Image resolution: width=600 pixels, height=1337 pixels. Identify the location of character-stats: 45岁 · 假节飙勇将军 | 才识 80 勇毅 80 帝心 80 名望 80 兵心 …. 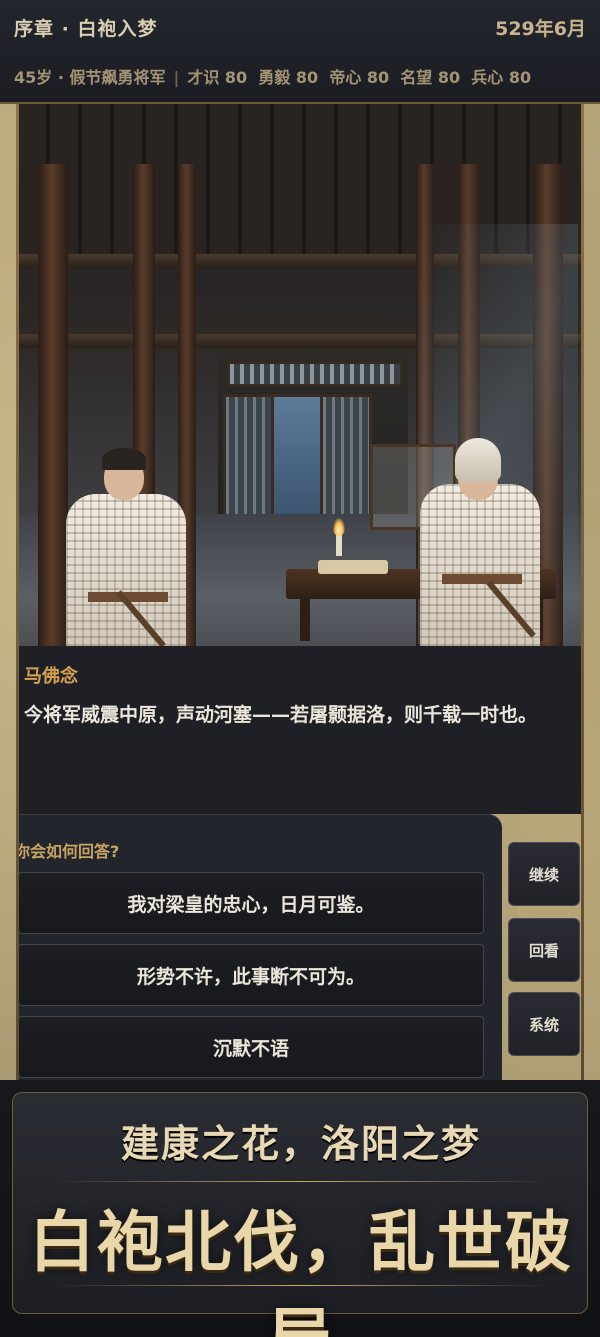
(272, 76).